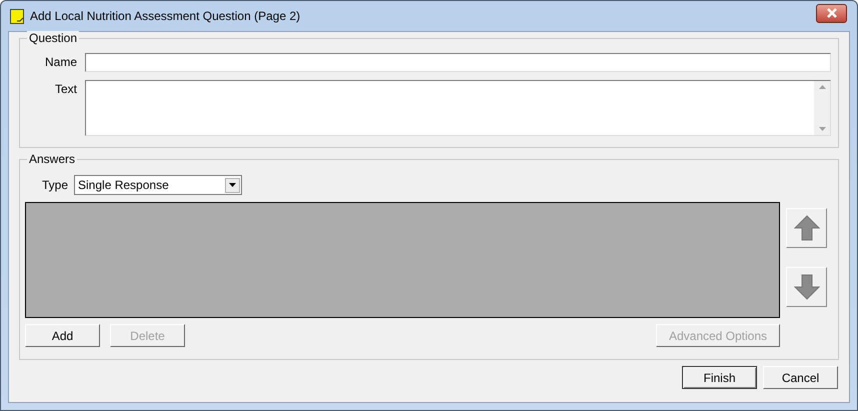 Image resolution: width=858 pixels, height=411 pixels. I want to click on window-title: Add Local Nutrition Assessment Question (Page 2), so click(165, 16).